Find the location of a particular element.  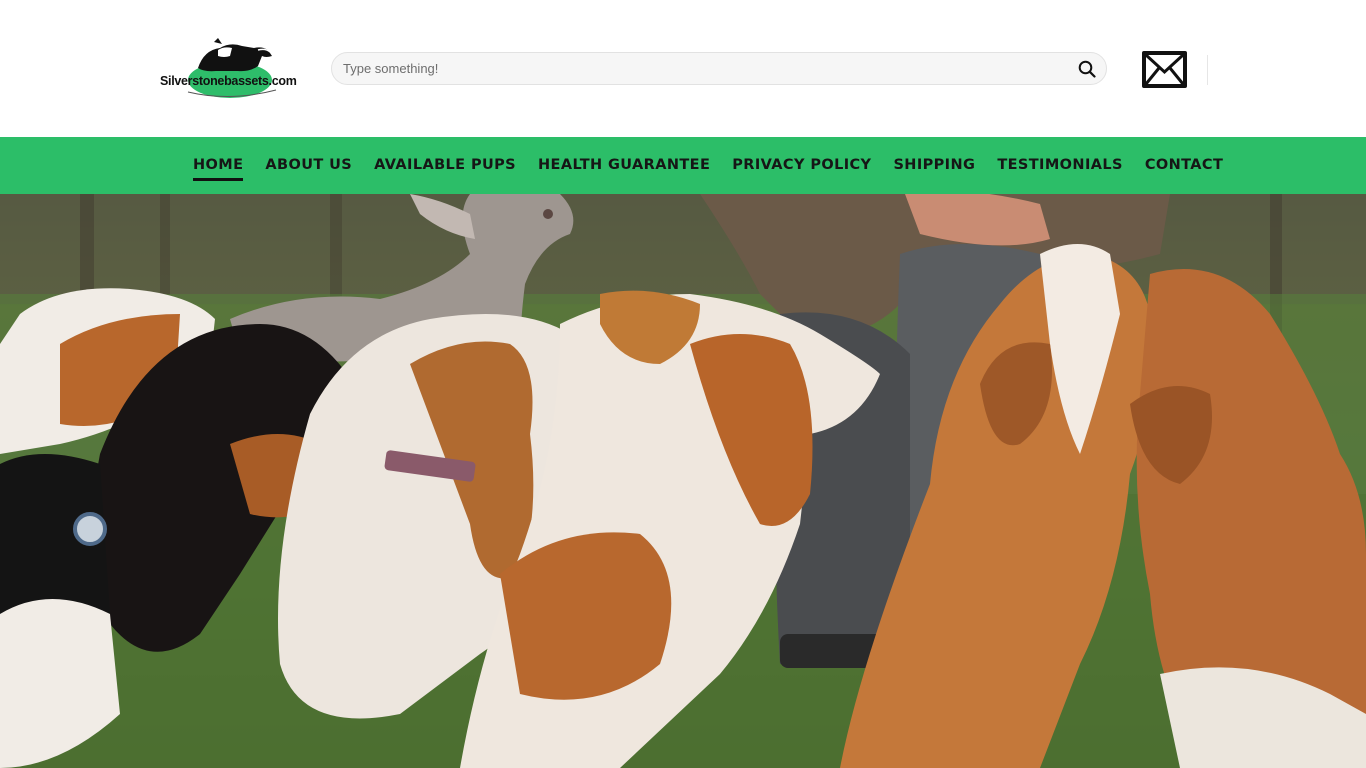

nav-item-testimonials: TESTIMONIALS is located at coordinates (1060, 165).